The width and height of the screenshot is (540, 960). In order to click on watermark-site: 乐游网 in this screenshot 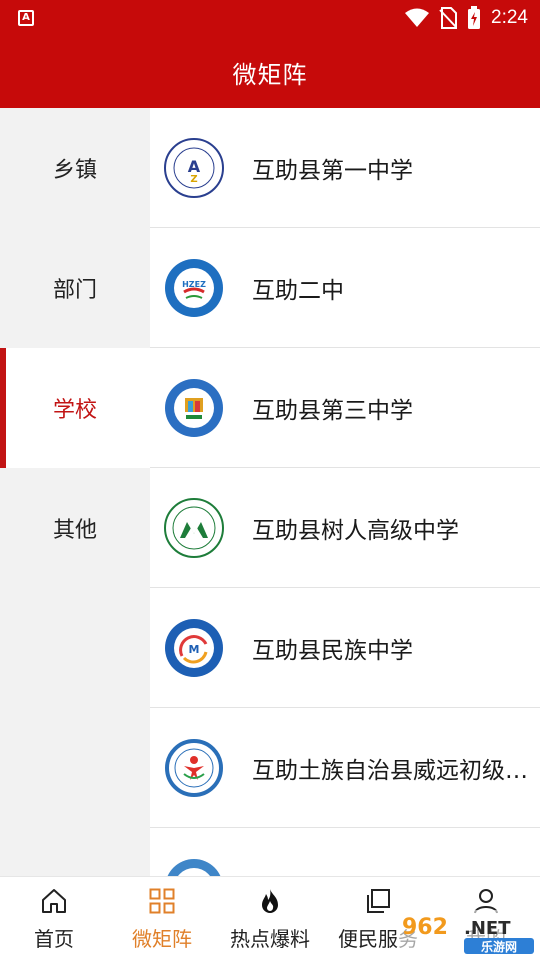, I will do `click(499, 946)`.